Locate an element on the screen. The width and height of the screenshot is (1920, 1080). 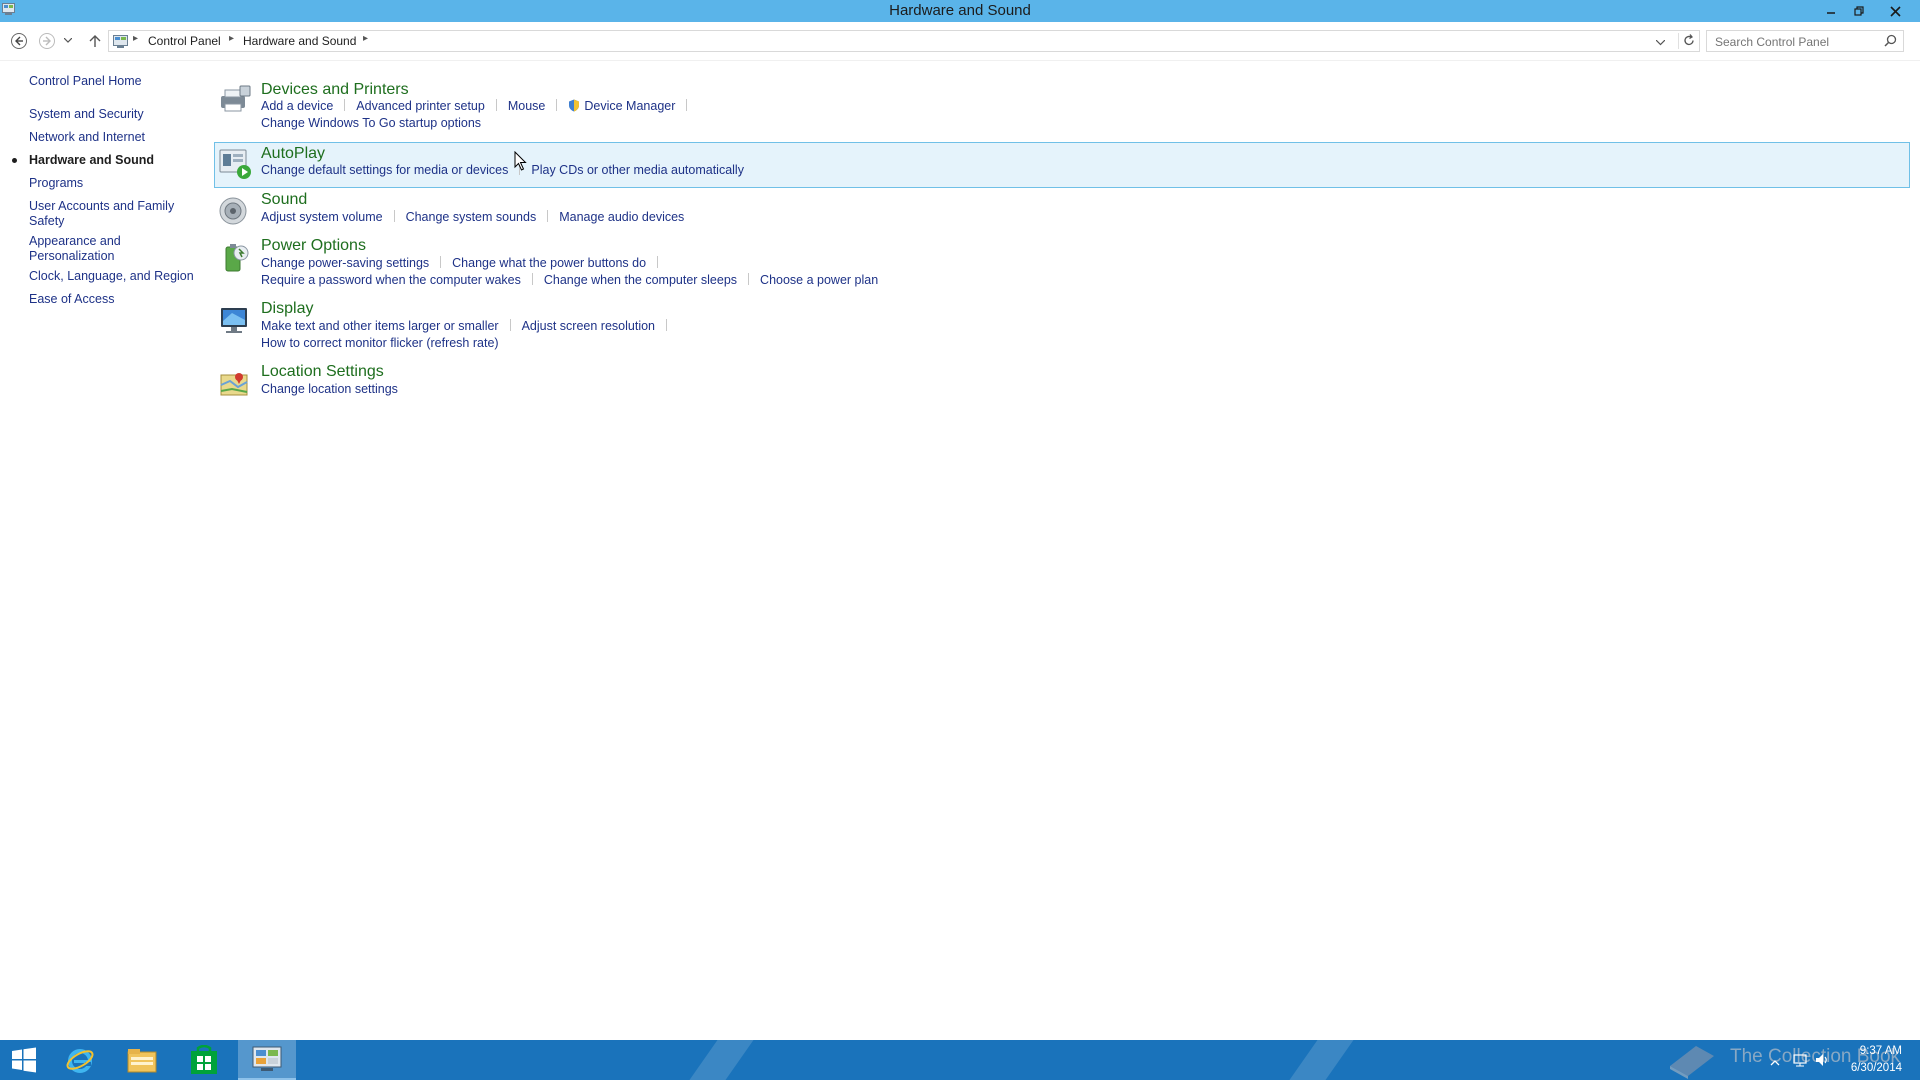
forward-button is located at coordinates (47, 41).